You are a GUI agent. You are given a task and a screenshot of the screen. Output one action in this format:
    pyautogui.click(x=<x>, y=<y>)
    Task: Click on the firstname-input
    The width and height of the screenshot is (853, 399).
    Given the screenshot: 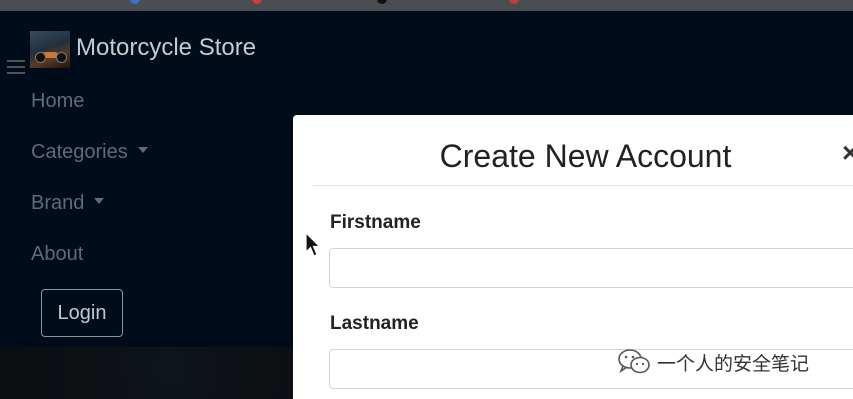 What is the action you would take?
    pyautogui.click(x=591, y=268)
    